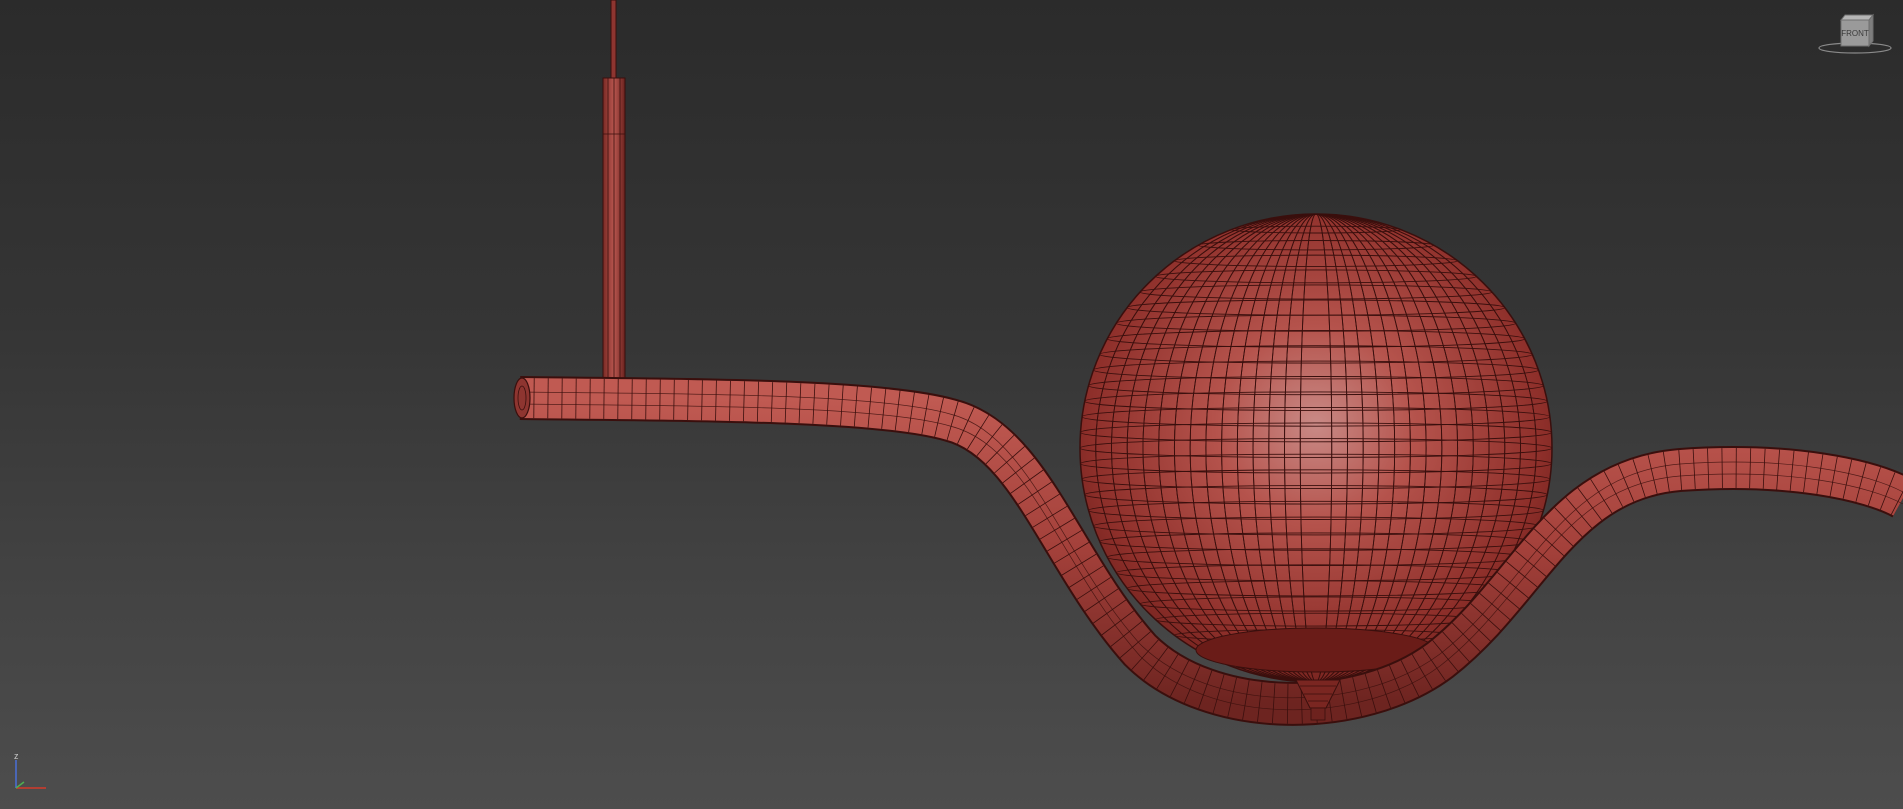  I want to click on viewcube-face-label: FRONT, so click(1855, 33).